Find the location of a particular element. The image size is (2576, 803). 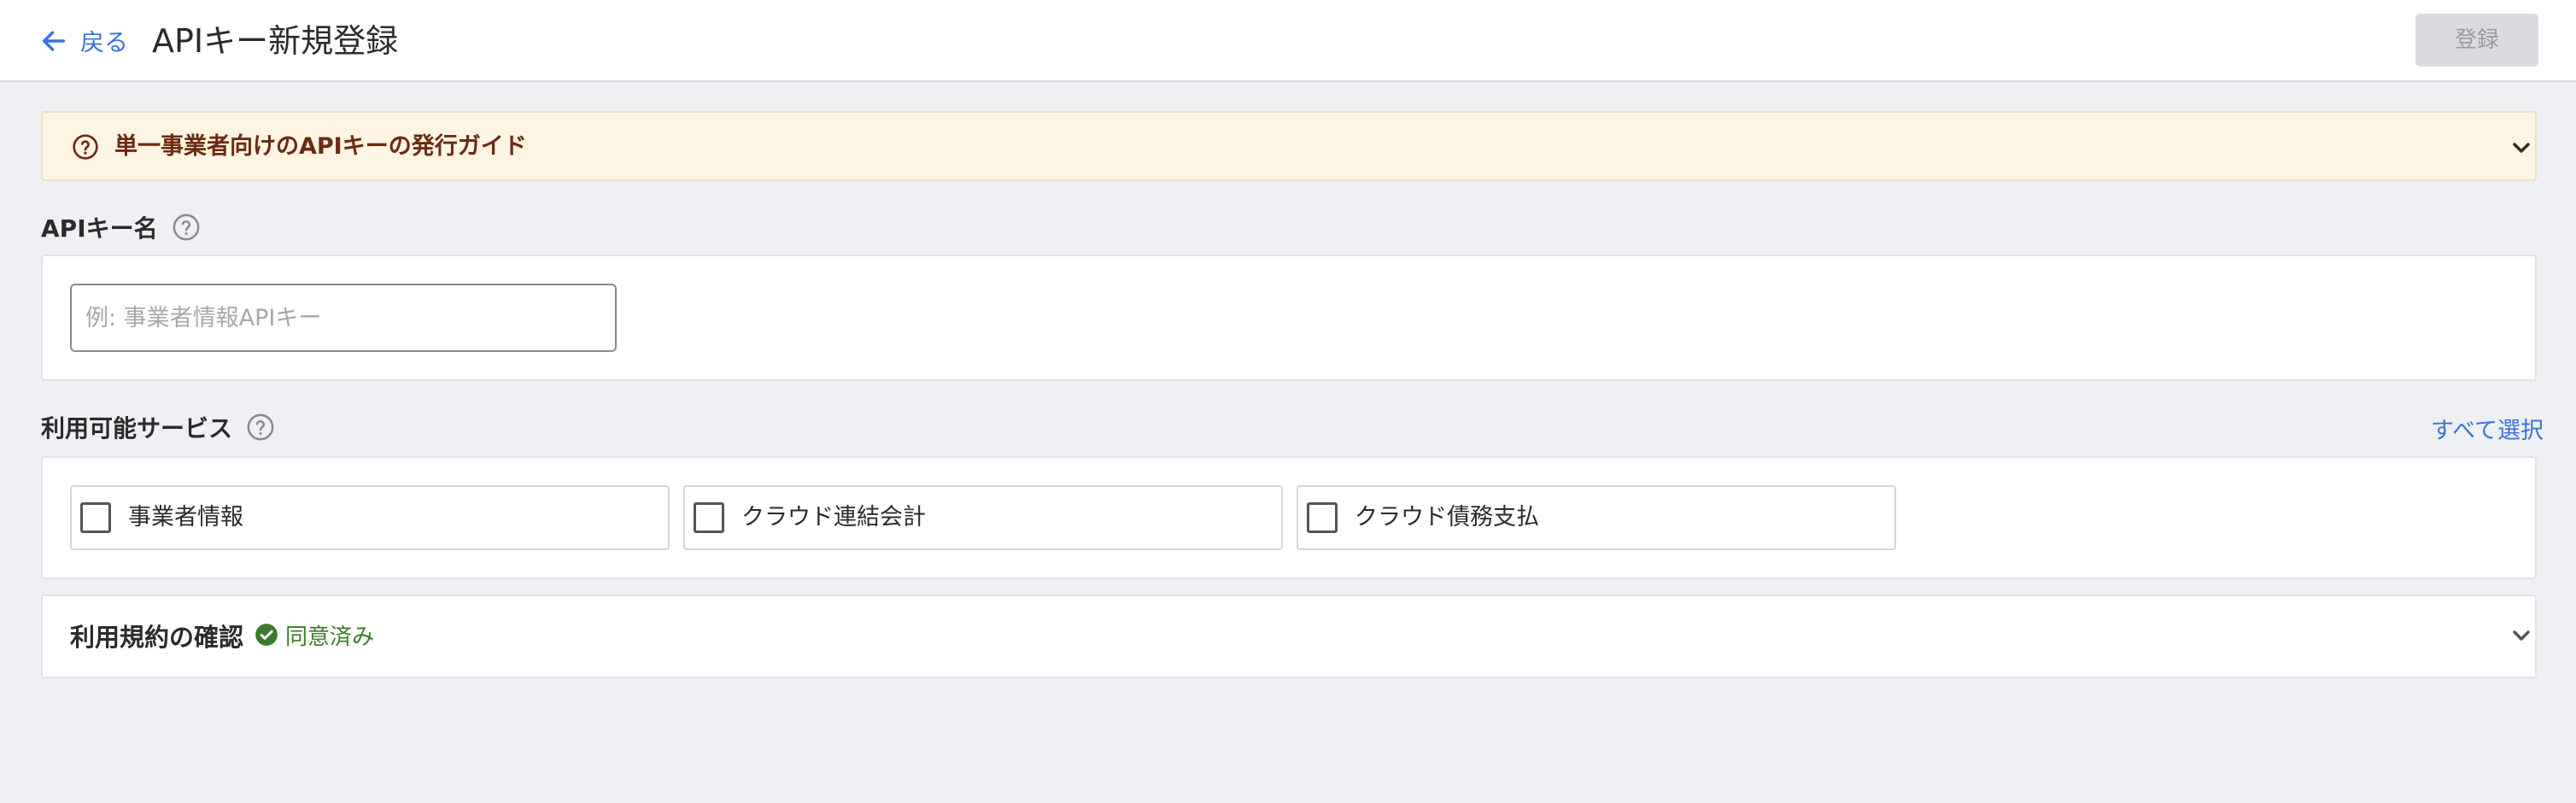

back-button: 戻る is located at coordinates (83, 41).